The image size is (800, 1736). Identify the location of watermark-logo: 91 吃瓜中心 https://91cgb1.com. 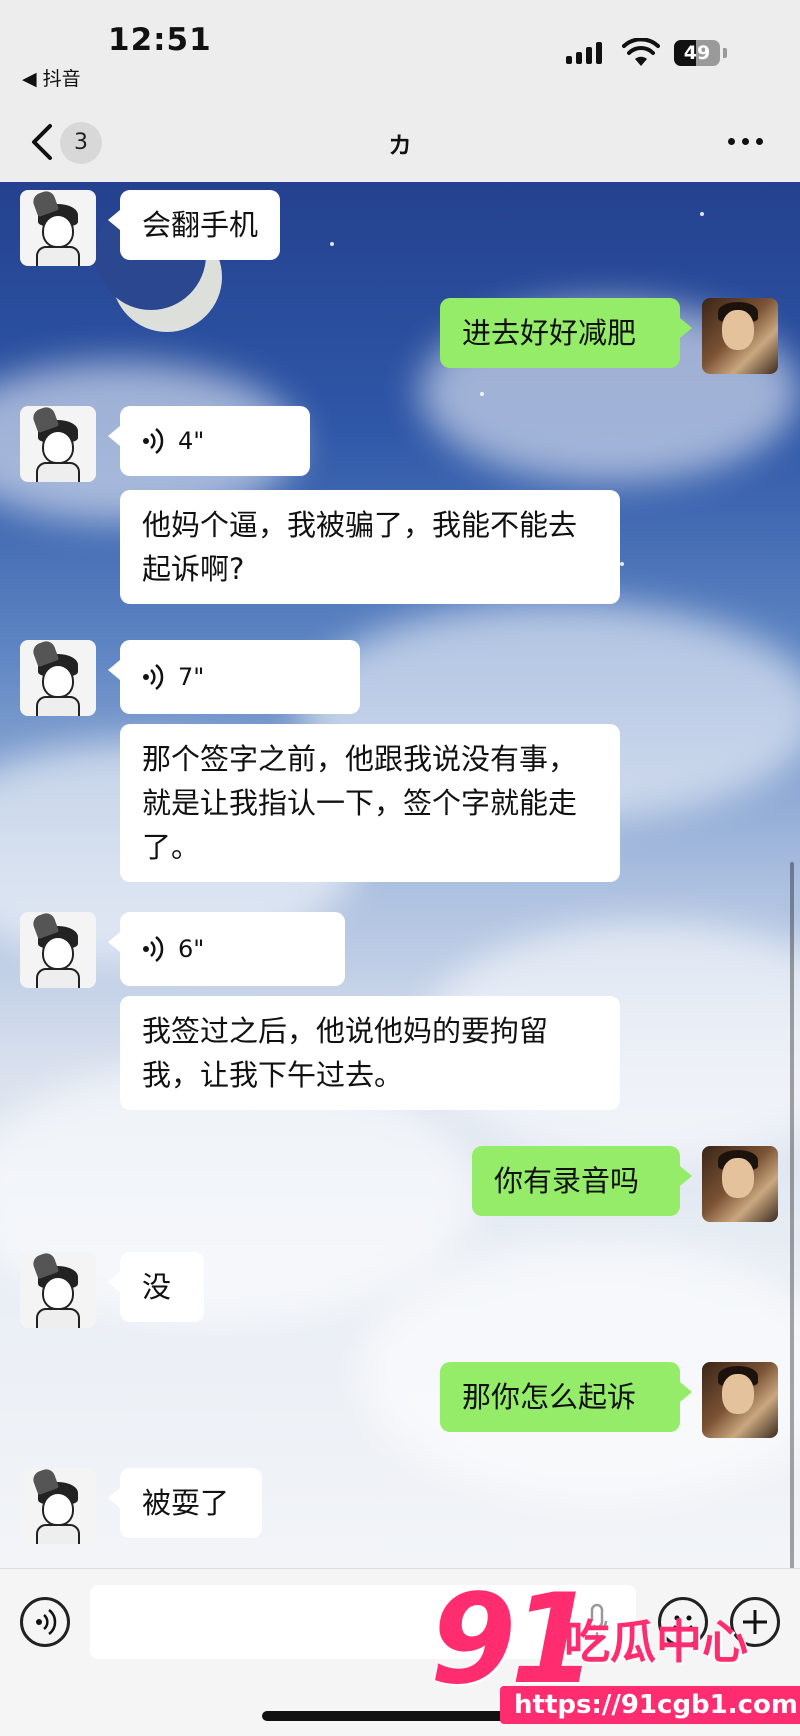
(615, 1657).